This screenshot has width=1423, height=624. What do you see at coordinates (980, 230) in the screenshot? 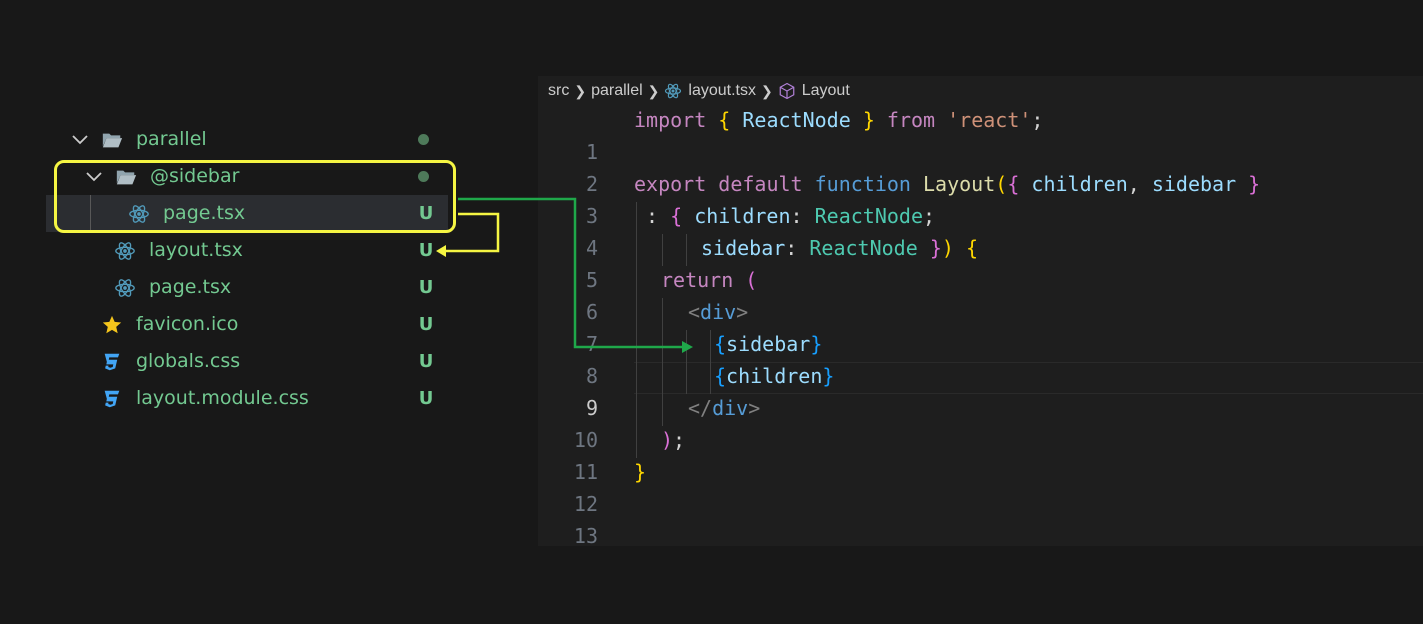
I see `code-line-4: 4 : { children: ReactNode;` at bounding box center [980, 230].